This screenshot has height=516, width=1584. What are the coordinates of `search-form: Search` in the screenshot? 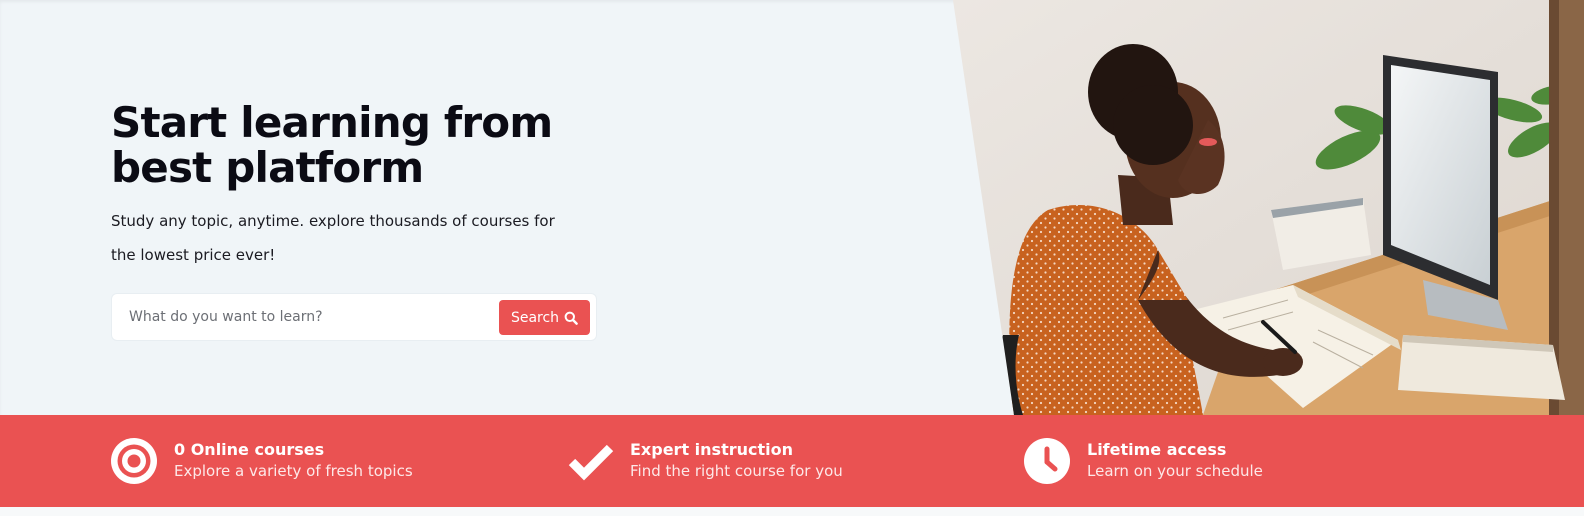 It's located at (354, 317).